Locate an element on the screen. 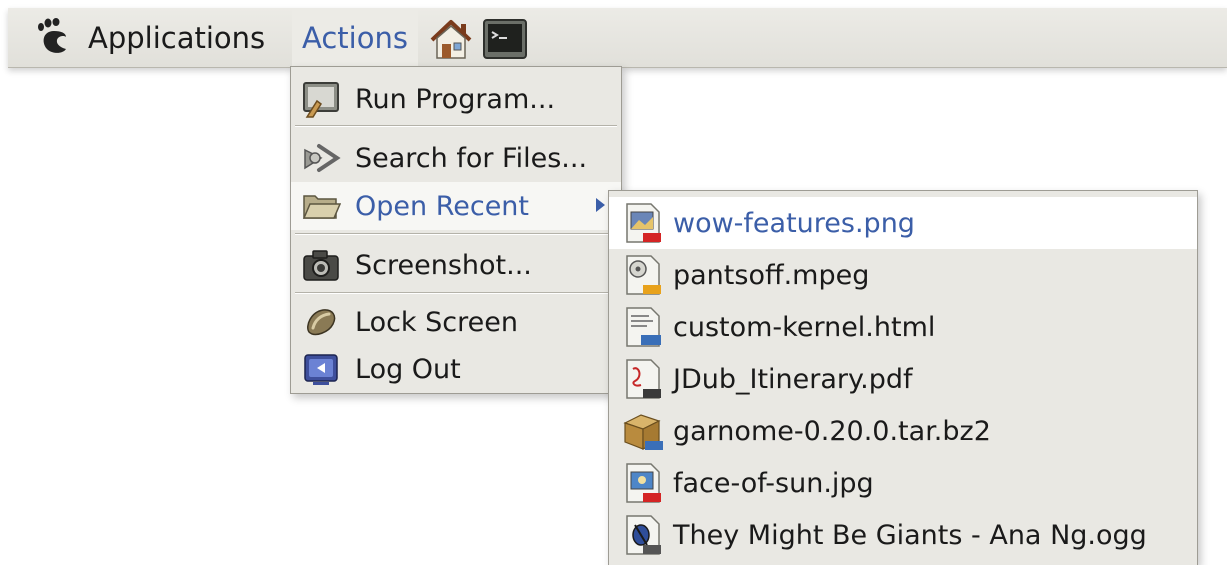 The height and width of the screenshot is (565, 1227). top-panel: Applications Actions is located at coordinates (617, 38).